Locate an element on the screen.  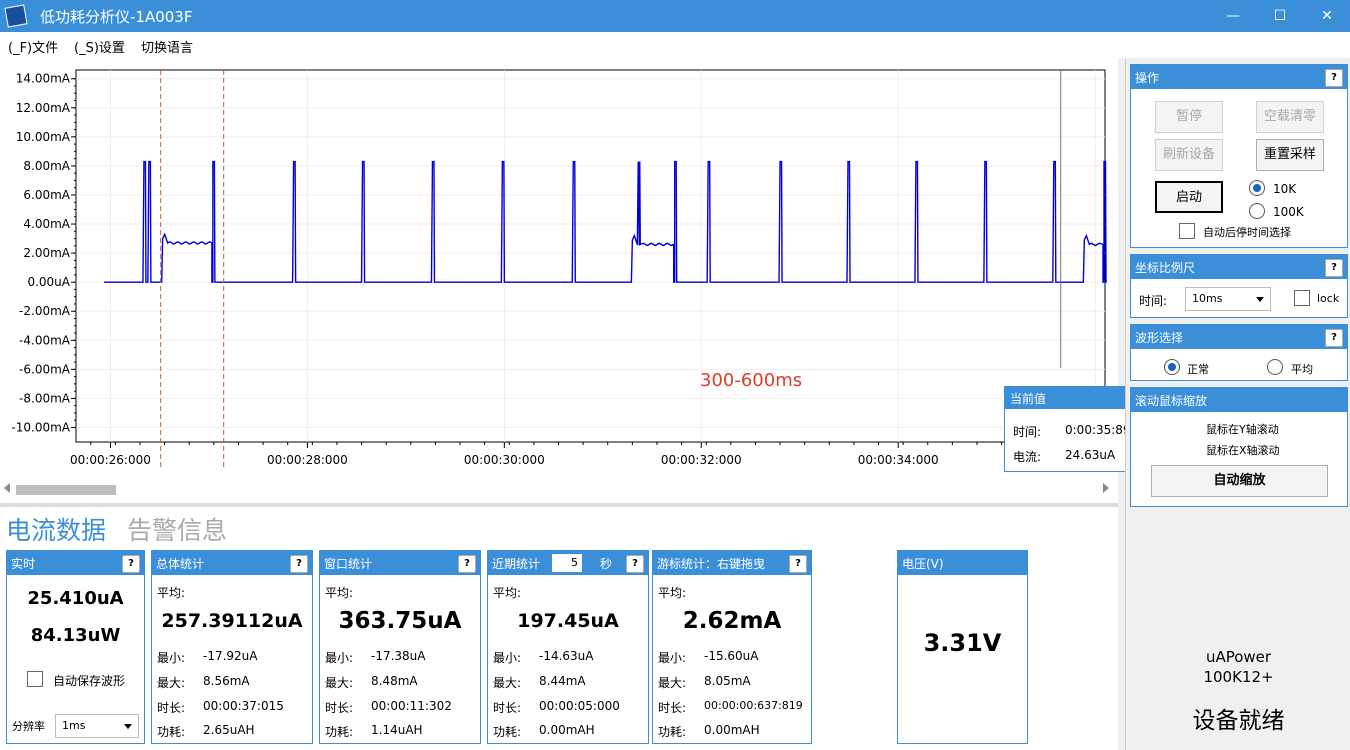
zero-load-button: 空载清零 is located at coordinates (1290, 117).